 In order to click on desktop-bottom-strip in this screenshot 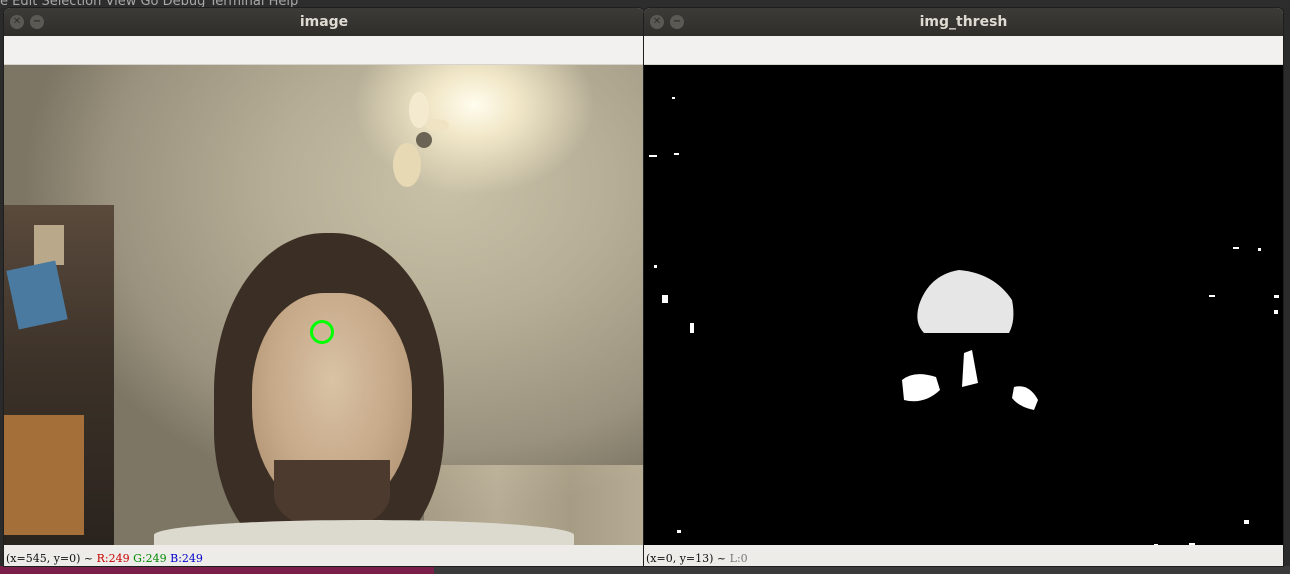, I will do `click(645, 570)`.